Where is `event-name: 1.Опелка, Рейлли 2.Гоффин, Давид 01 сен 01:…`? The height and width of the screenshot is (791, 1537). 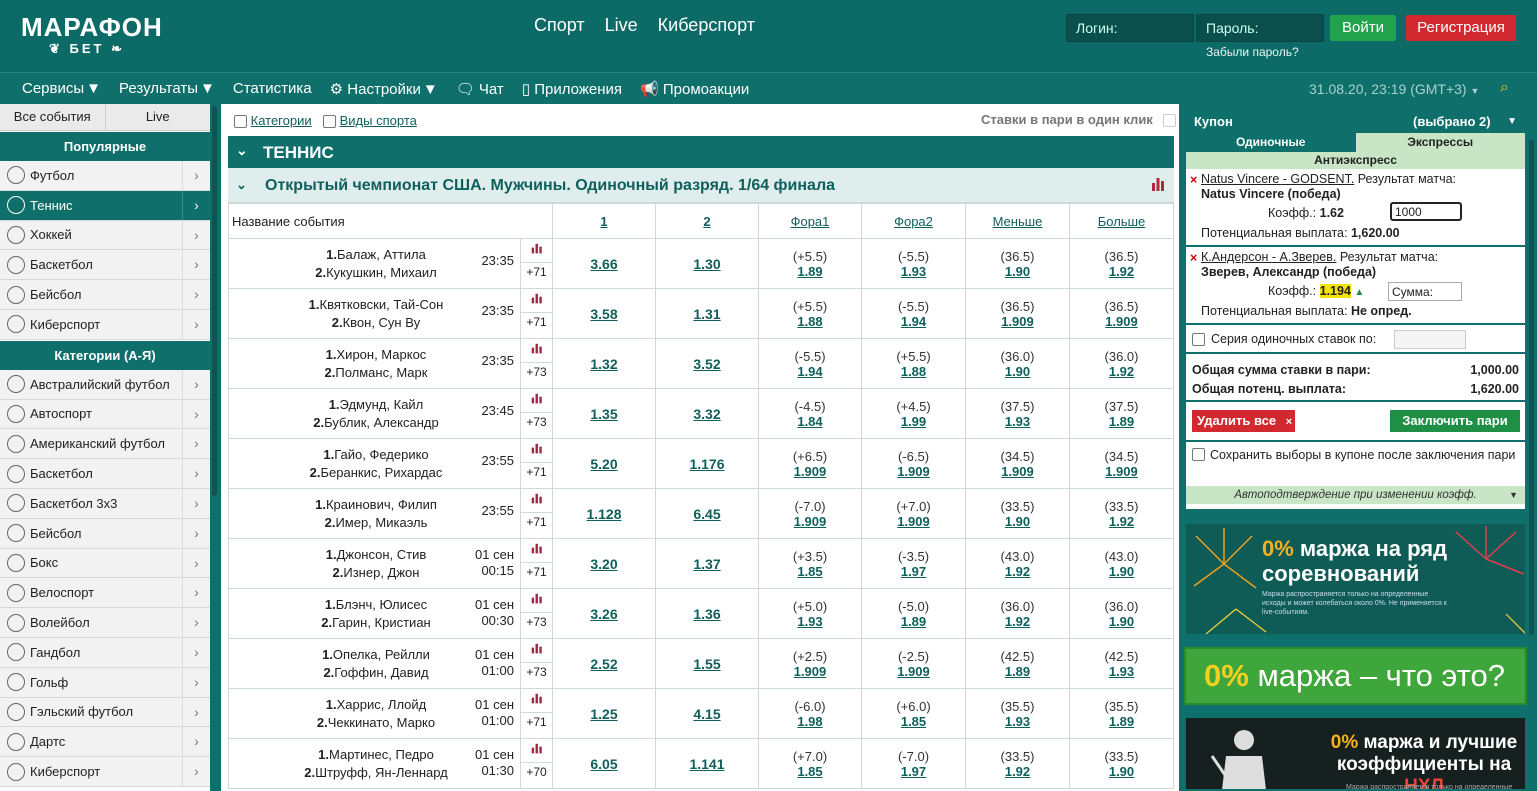
event-name: 1.Опелка, Рейлли 2.Гоффин, Давид 01 сен 01:… is located at coordinates (374, 663).